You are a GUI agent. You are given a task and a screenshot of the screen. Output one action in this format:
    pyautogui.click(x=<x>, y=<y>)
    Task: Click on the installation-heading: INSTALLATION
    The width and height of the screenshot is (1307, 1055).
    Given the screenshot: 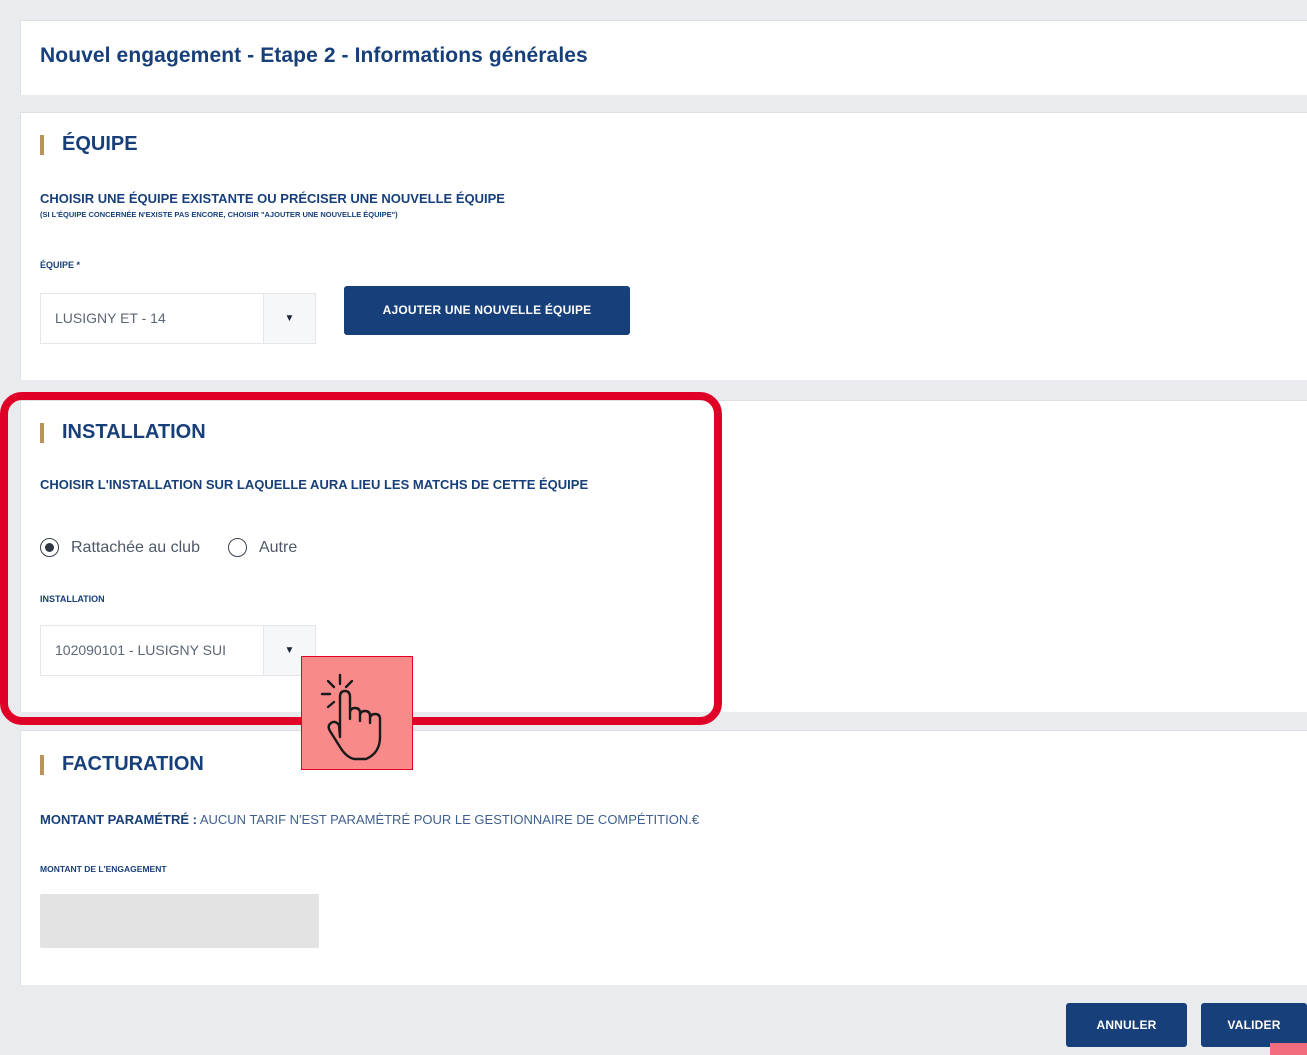 What is the action you would take?
    pyautogui.click(x=123, y=432)
    